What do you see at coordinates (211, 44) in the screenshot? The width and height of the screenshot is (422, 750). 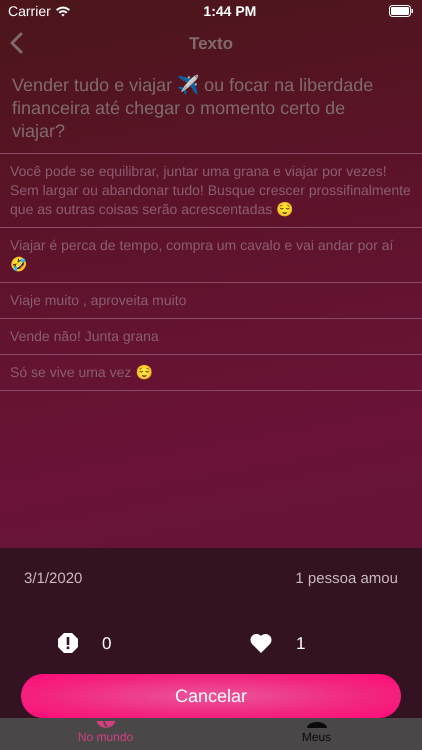 I see `screen-title: Texto` at bounding box center [211, 44].